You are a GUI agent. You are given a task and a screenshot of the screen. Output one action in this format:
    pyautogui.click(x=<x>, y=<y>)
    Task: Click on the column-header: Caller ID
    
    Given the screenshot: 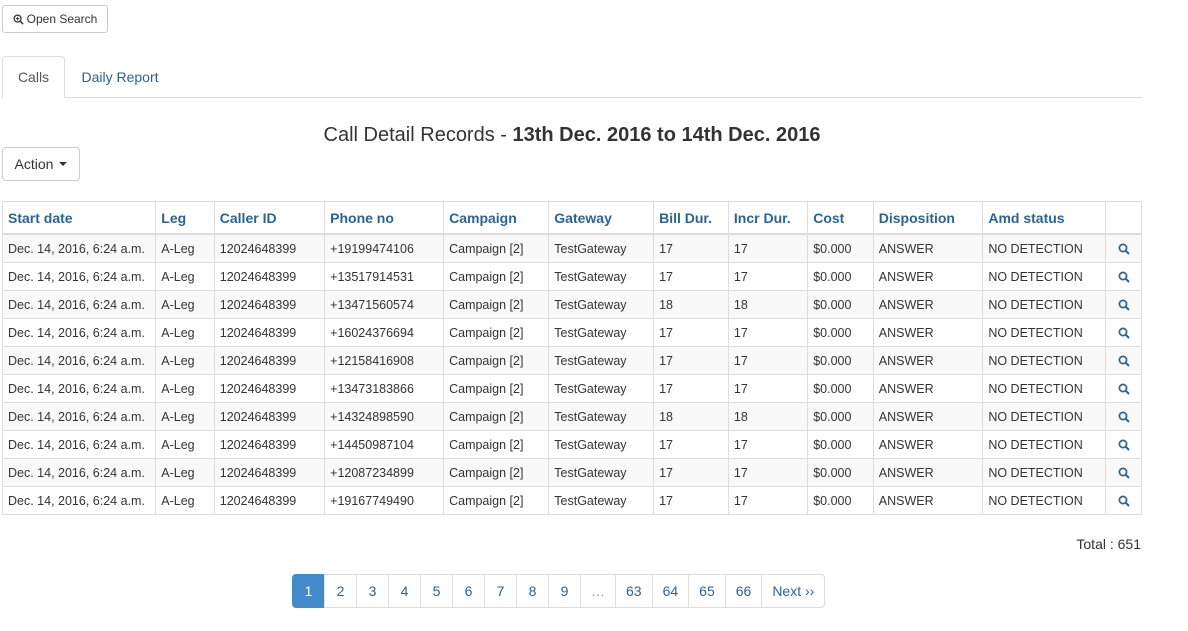 What is the action you would take?
    pyautogui.click(x=269, y=218)
    